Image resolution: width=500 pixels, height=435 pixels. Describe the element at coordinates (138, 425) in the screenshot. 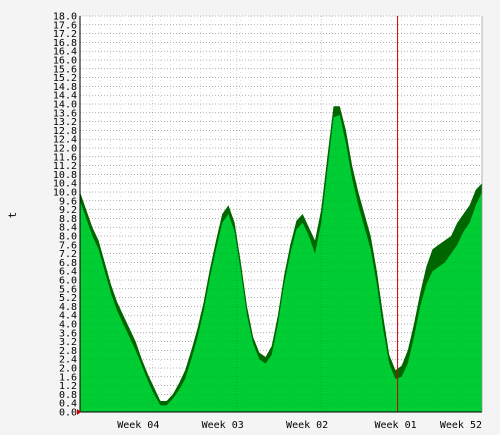

I see `x-tick-label: Week 04` at that location.